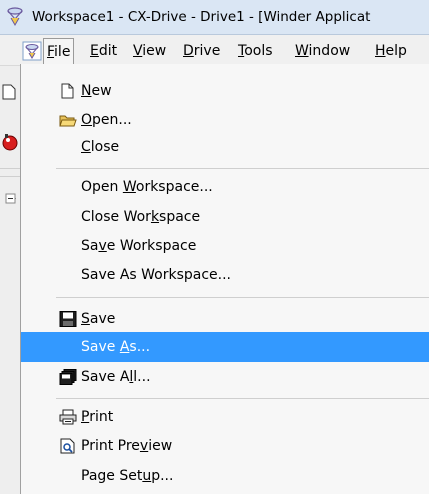  I want to click on menu-edit: Edit, so click(103, 51).